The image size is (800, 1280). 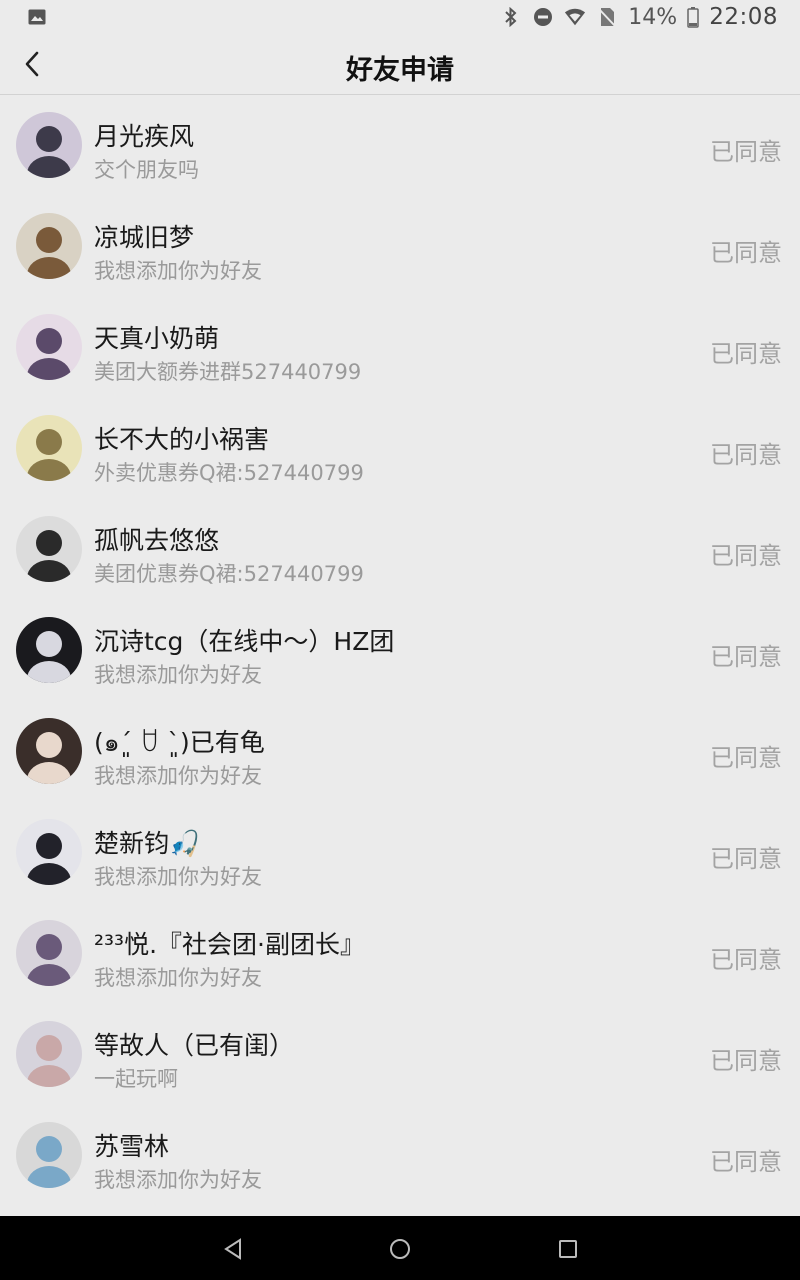 What do you see at coordinates (400, 348) in the screenshot?
I see `friend-request-row: 天真小奶萌美团大额券进群527440799 已同意` at bounding box center [400, 348].